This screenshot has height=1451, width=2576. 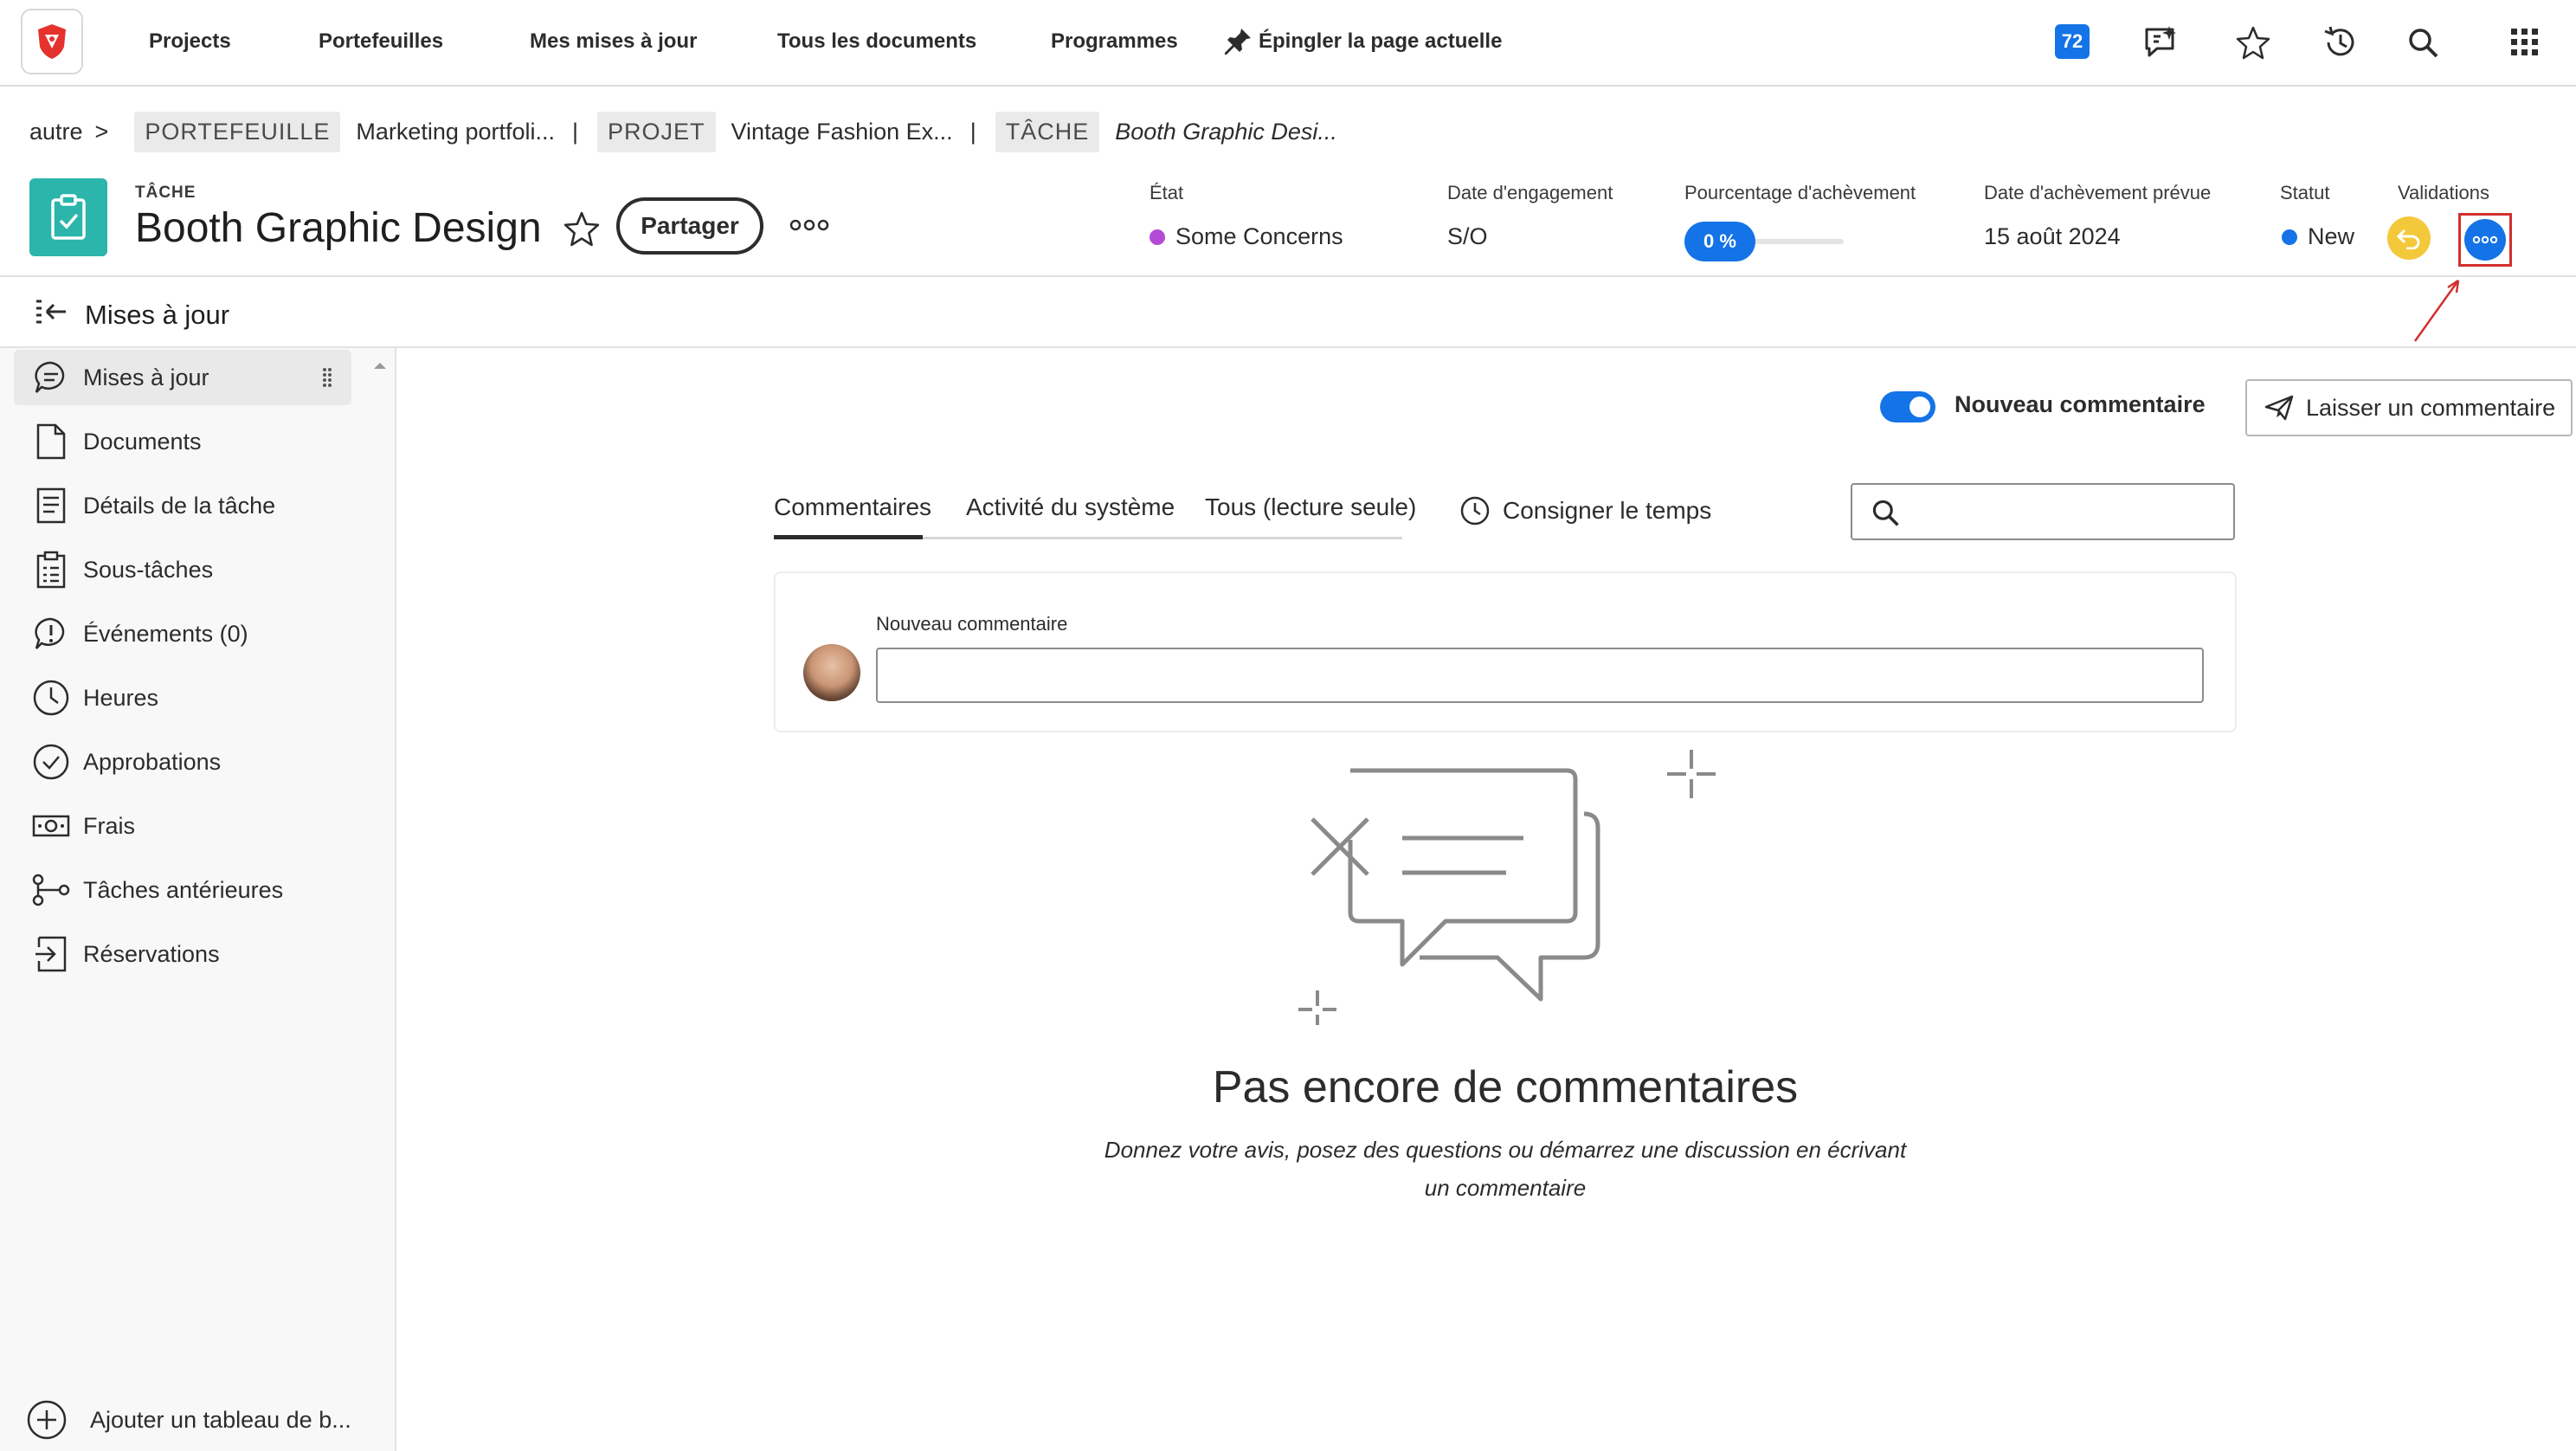 I want to click on nav-portfolios: Portefeuilles, so click(x=381, y=41).